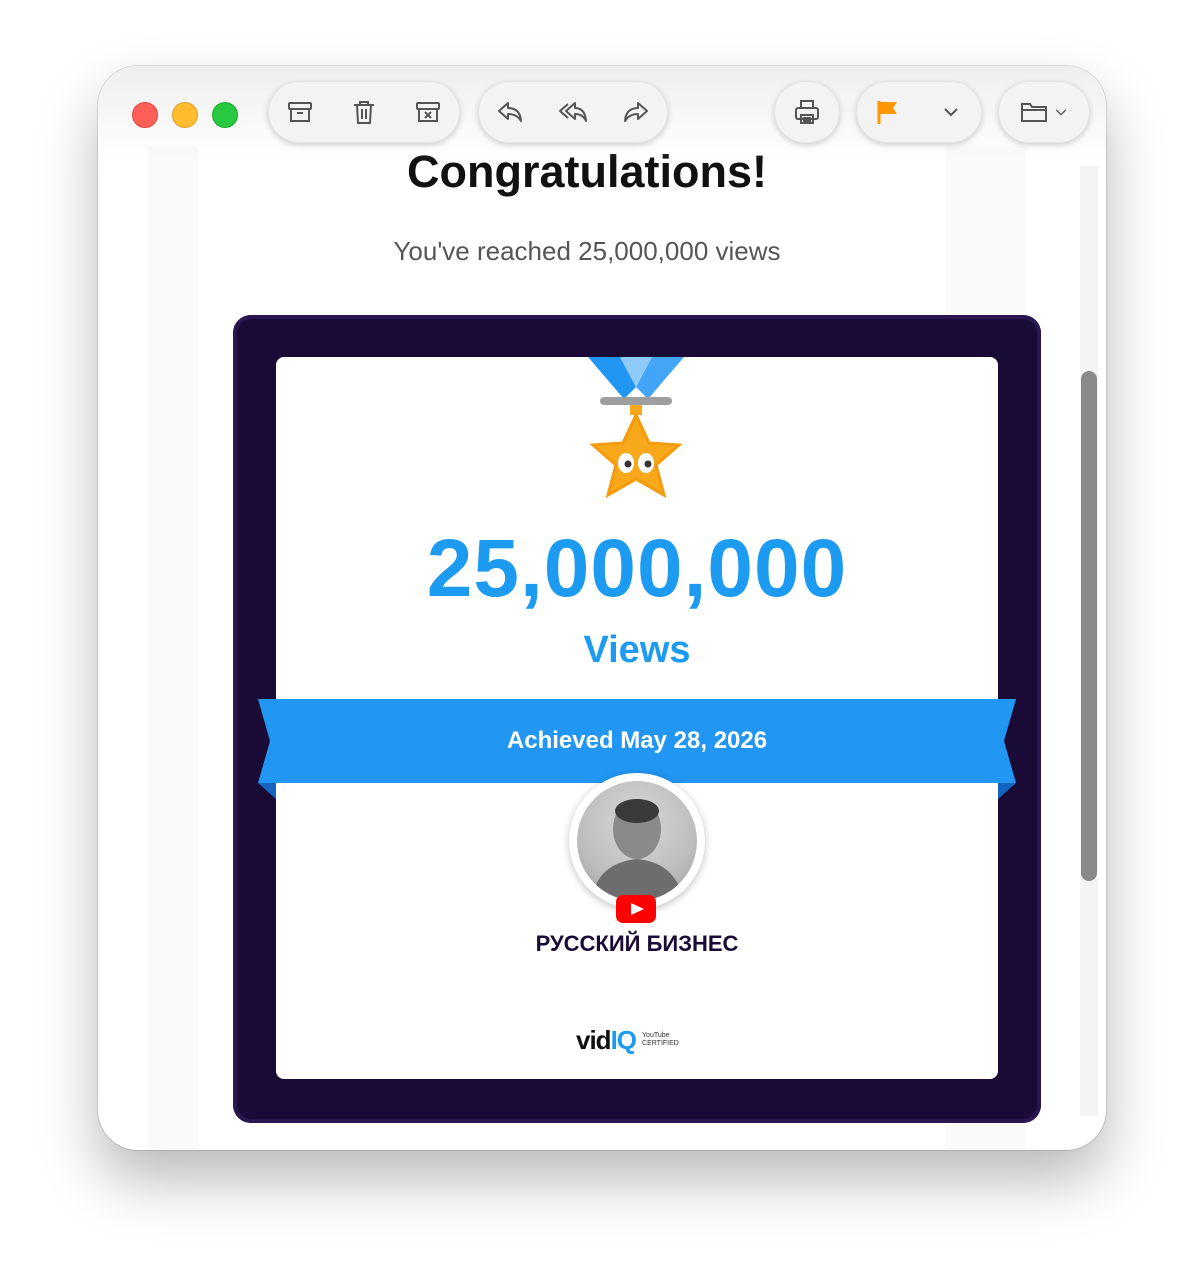 This screenshot has width=1204, height=1280. I want to click on print-group, so click(807, 112).